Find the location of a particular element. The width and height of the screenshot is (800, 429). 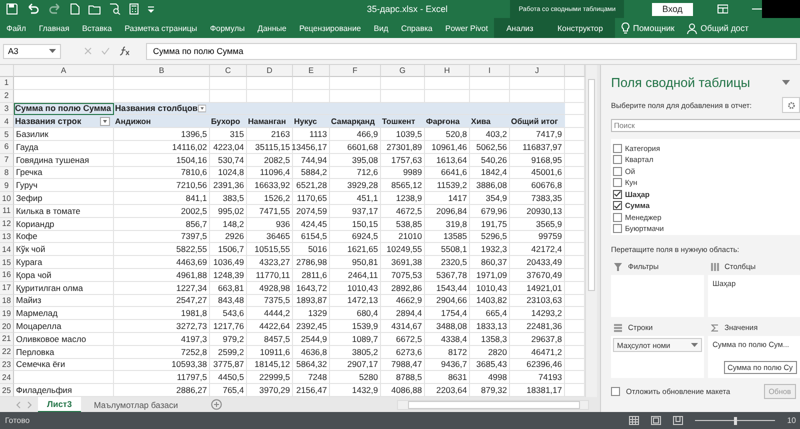

print-preview-icon is located at coordinates (115, 9).